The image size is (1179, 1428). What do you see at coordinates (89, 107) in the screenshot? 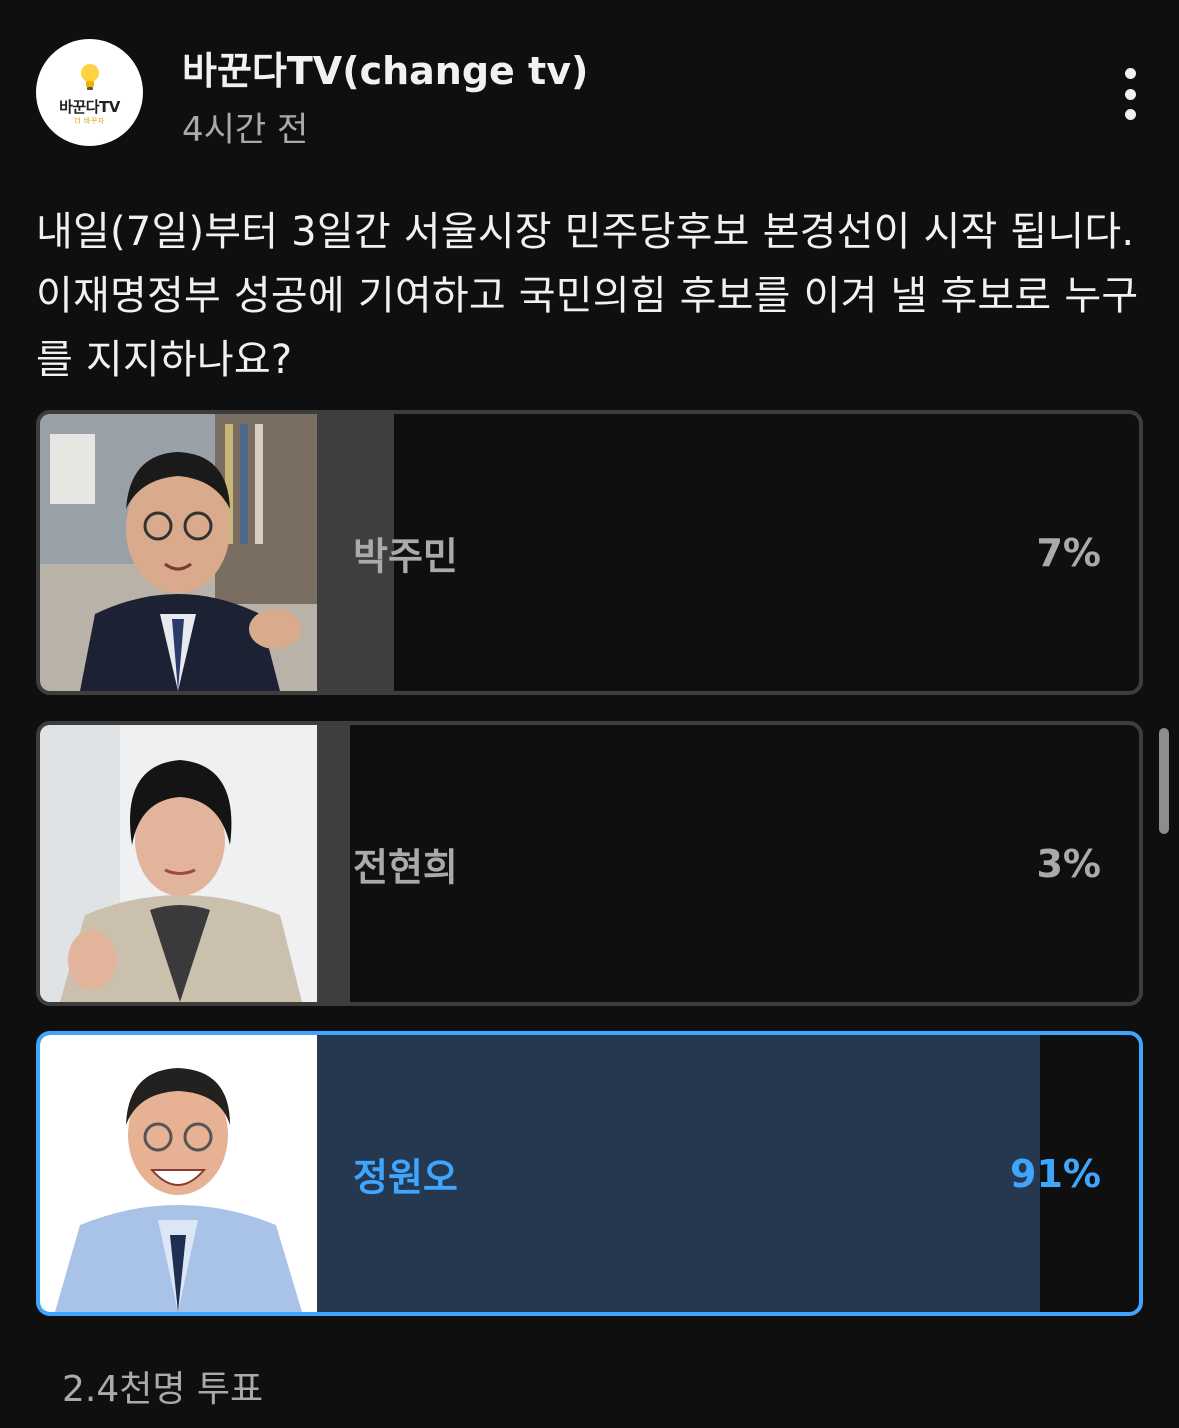
I see `channel-logo-text: 바꾼다TV` at bounding box center [89, 107].